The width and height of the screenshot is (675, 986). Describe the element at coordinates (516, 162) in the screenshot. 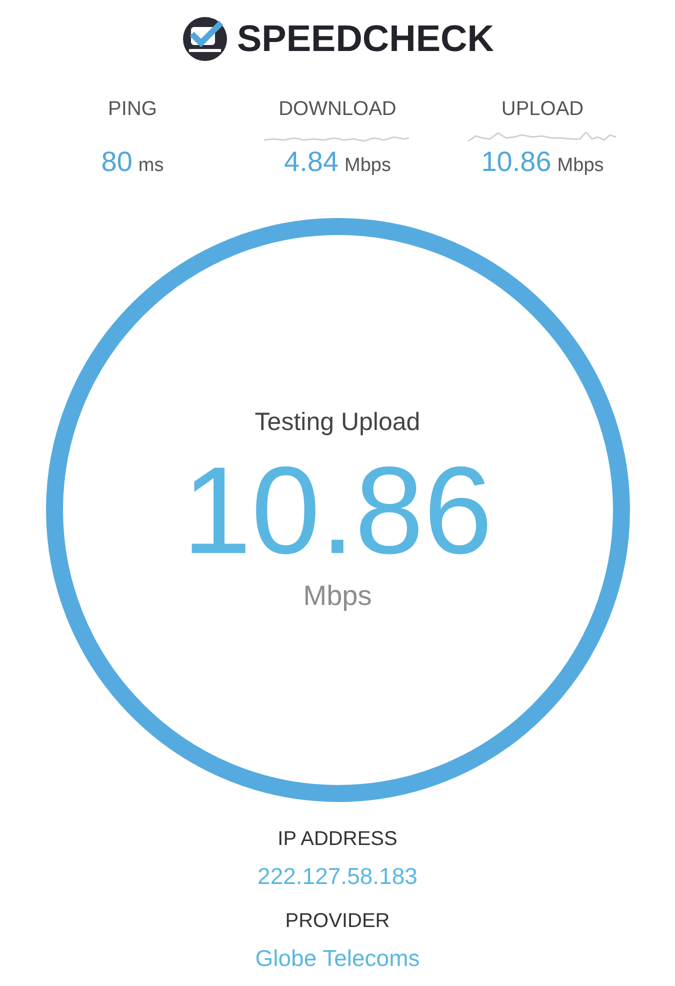

I see `stat-value: 10.86` at that location.